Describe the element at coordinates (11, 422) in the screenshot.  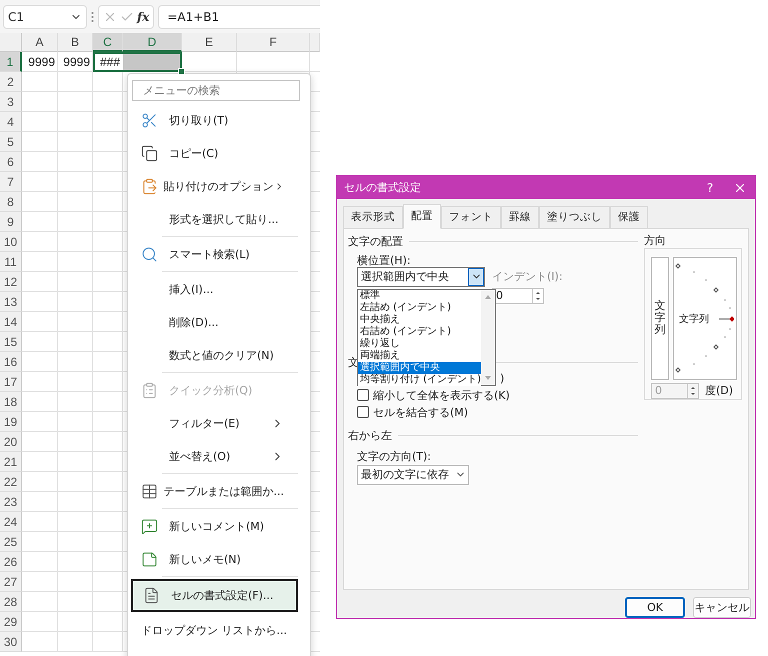
I see `row-header: 19` at that location.